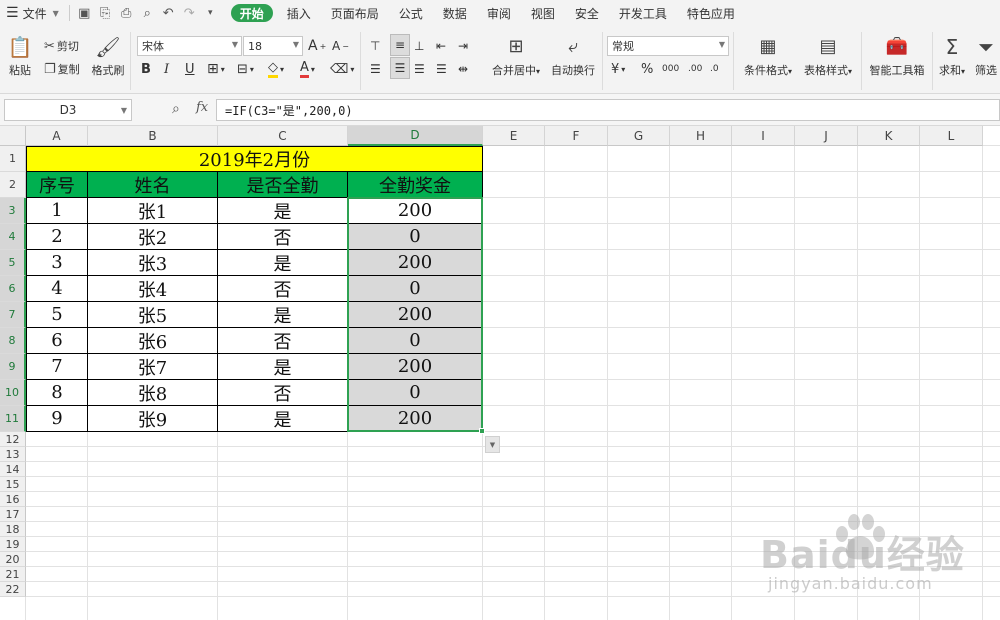 The width and height of the screenshot is (1000, 620). I want to click on print-preview-icon: ⌕, so click(147, 13).